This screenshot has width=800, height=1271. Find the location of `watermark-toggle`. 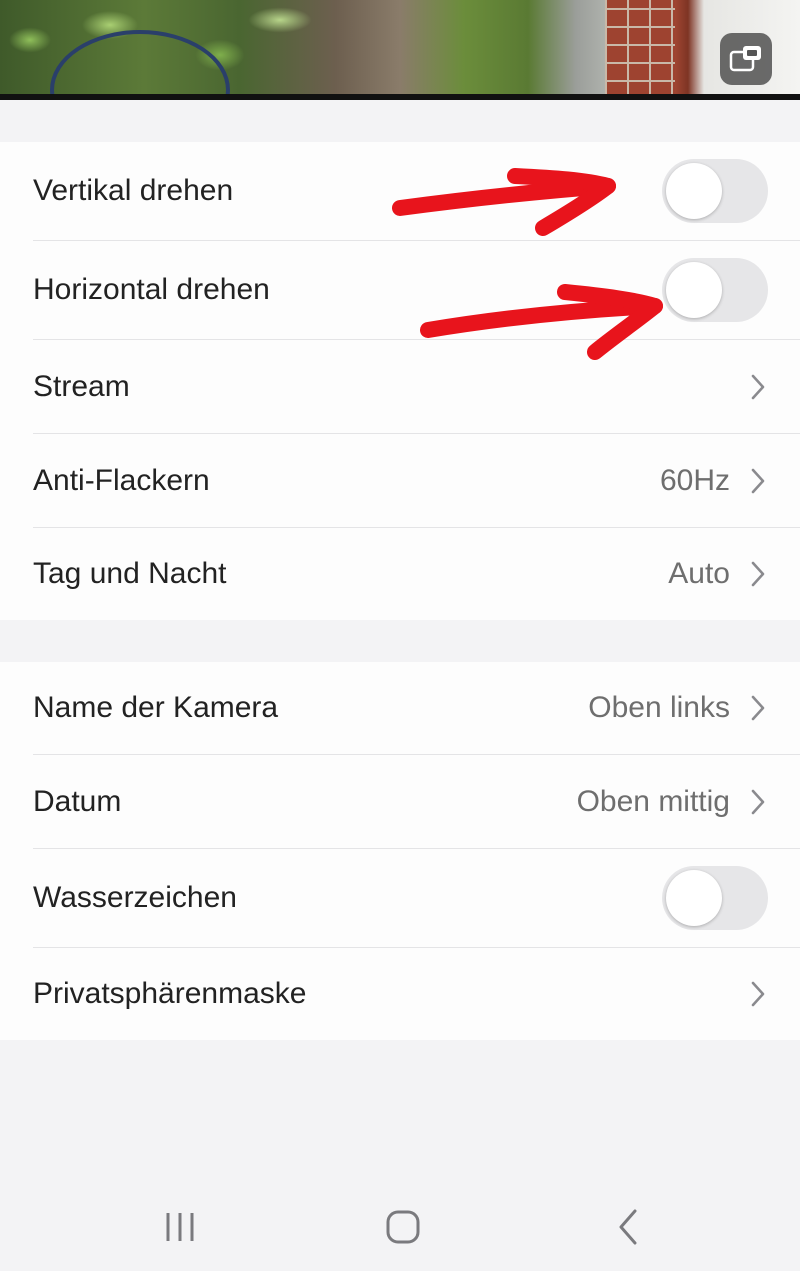

watermark-toggle is located at coordinates (715, 898).